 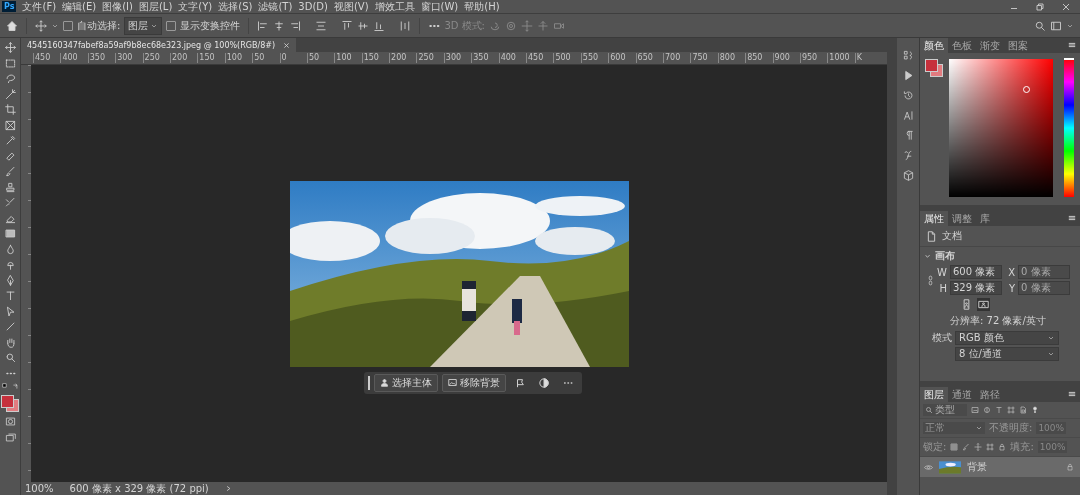 What do you see at coordinates (287, 45) in the screenshot?
I see `close-icon` at bounding box center [287, 45].